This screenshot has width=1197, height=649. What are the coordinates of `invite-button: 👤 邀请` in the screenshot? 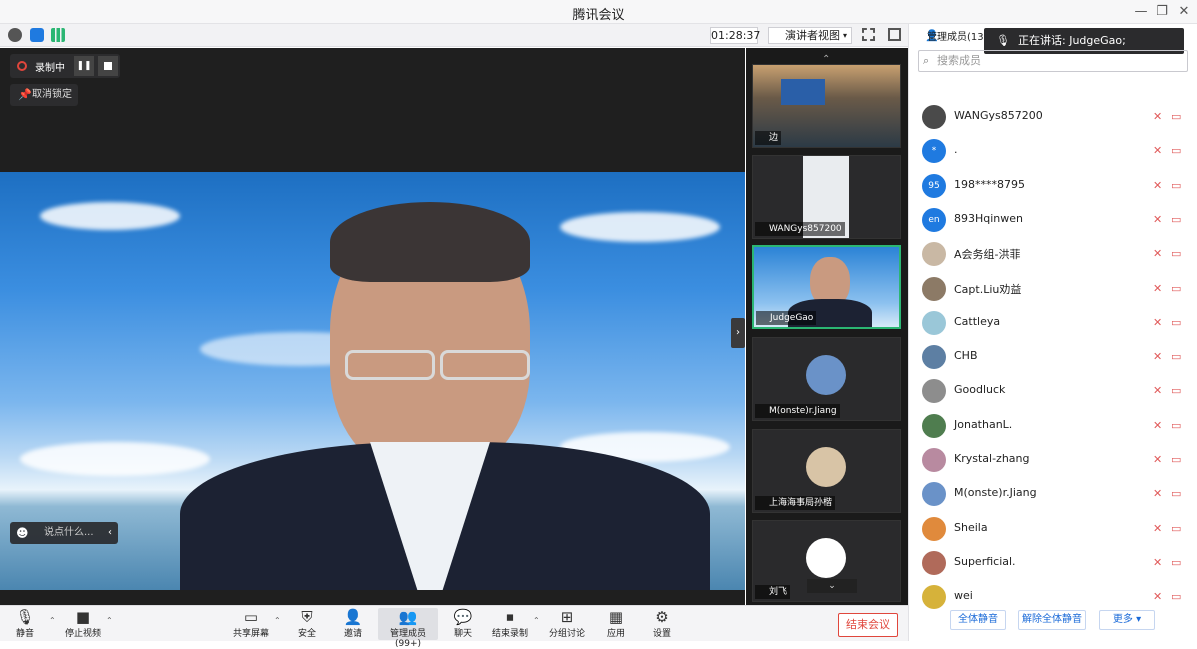 It's located at (353, 624).